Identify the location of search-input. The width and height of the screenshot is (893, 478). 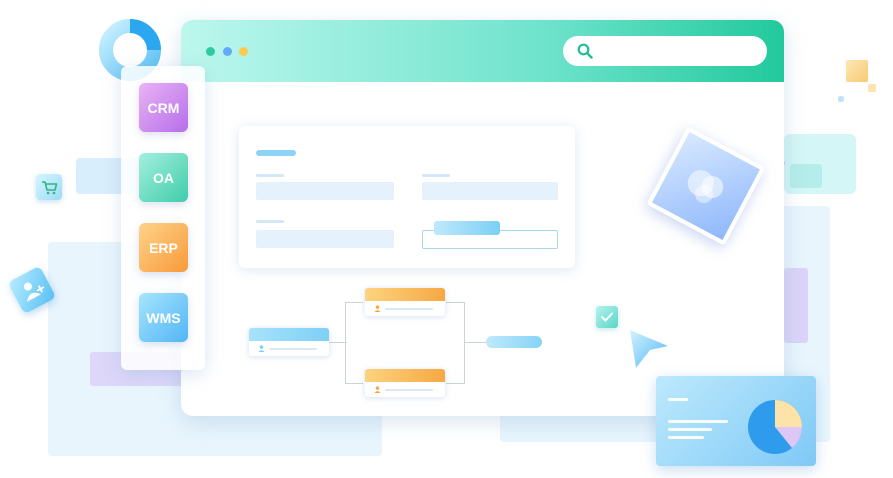
(678, 51).